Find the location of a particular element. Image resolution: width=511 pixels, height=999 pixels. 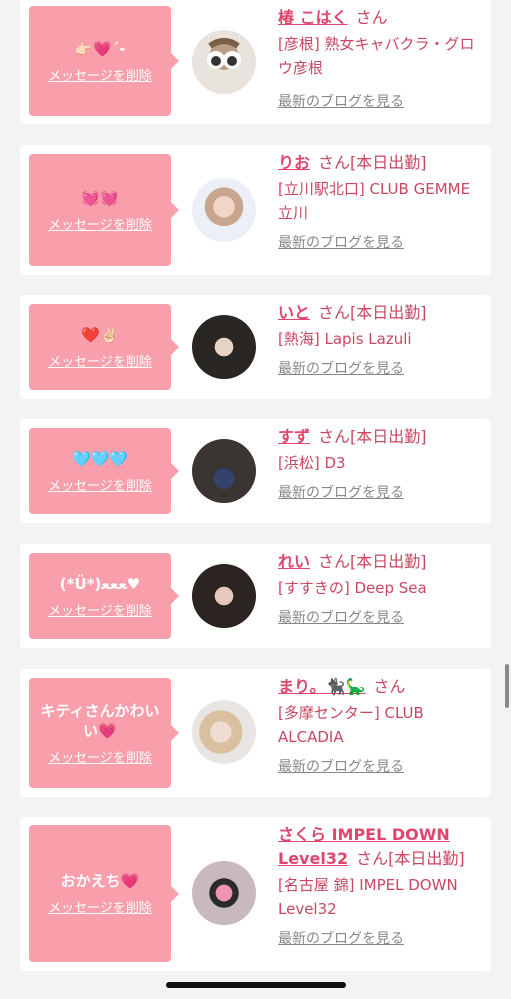

message-text: 💓💓 is located at coordinates (100, 197).